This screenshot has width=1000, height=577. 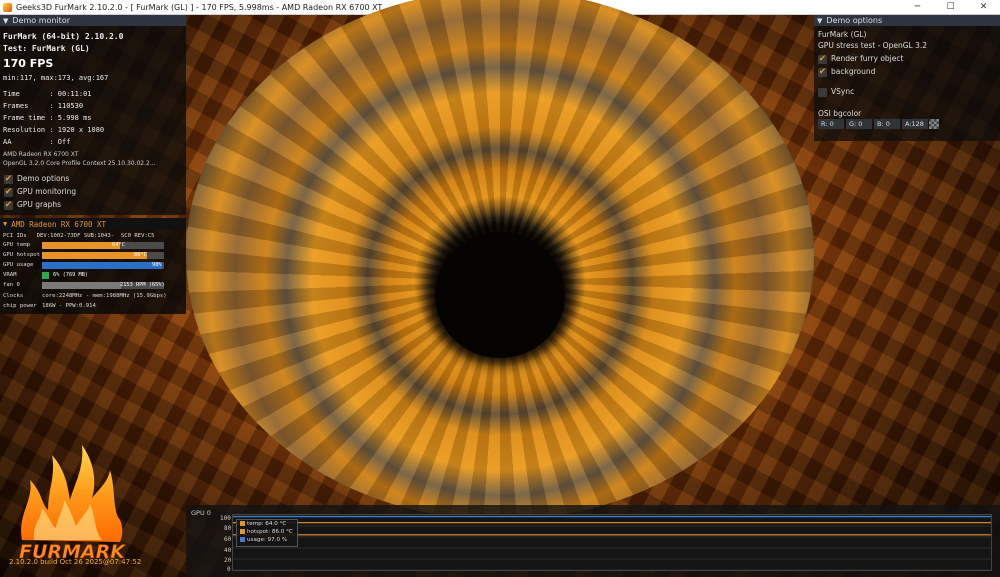 What do you see at coordinates (840, 113) in the screenshot?
I see `osi-bgcolor-label: OSI bgcolor` at bounding box center [840, 113].